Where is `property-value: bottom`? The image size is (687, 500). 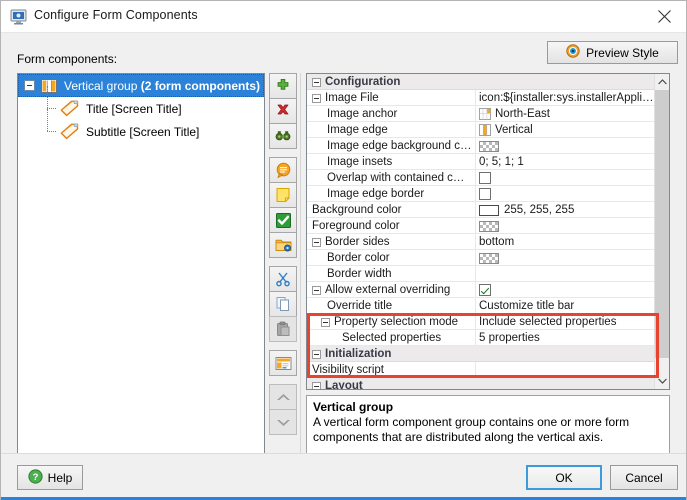
property-value: bottom is located at coordinates (565, 242).